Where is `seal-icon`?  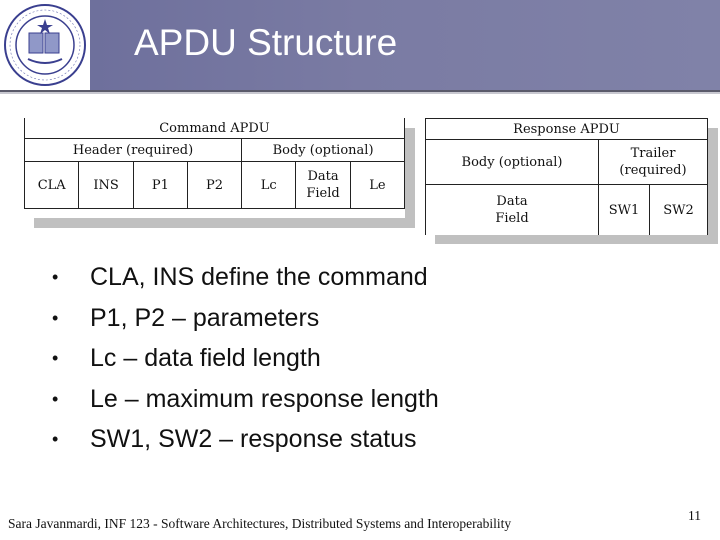 seal-icon is located at coordinates (45, 45).